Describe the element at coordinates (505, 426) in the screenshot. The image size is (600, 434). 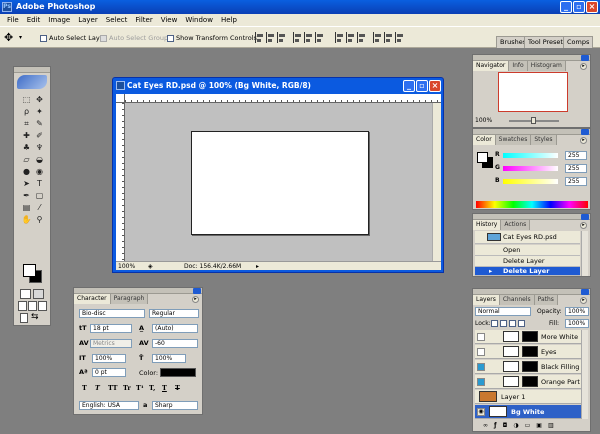
I see `add-mask-icon: ◘` at that location.